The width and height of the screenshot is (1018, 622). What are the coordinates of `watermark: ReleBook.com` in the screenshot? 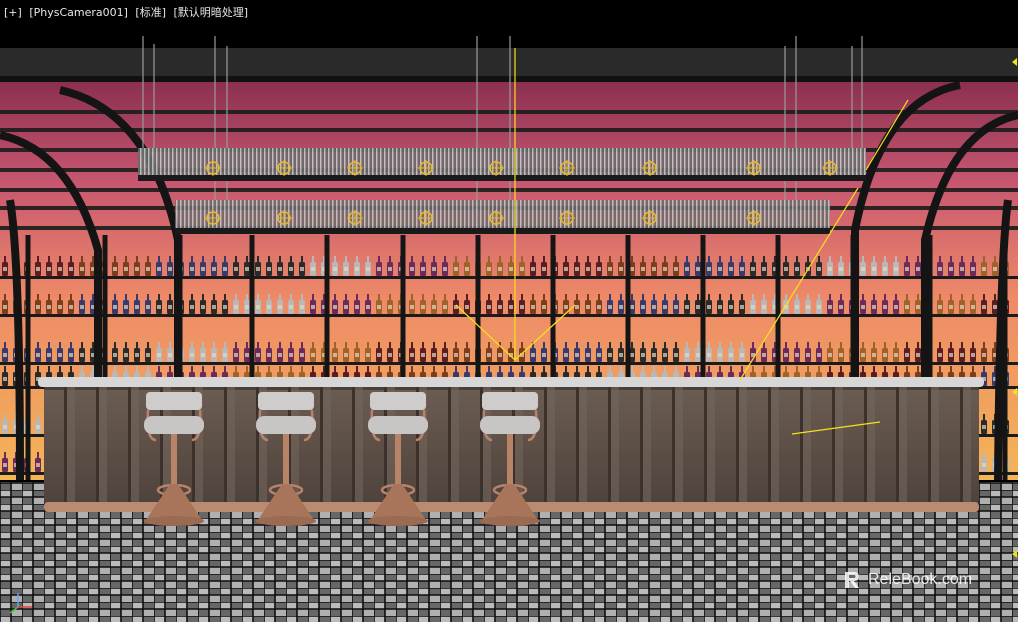 It's located at (907, 580).